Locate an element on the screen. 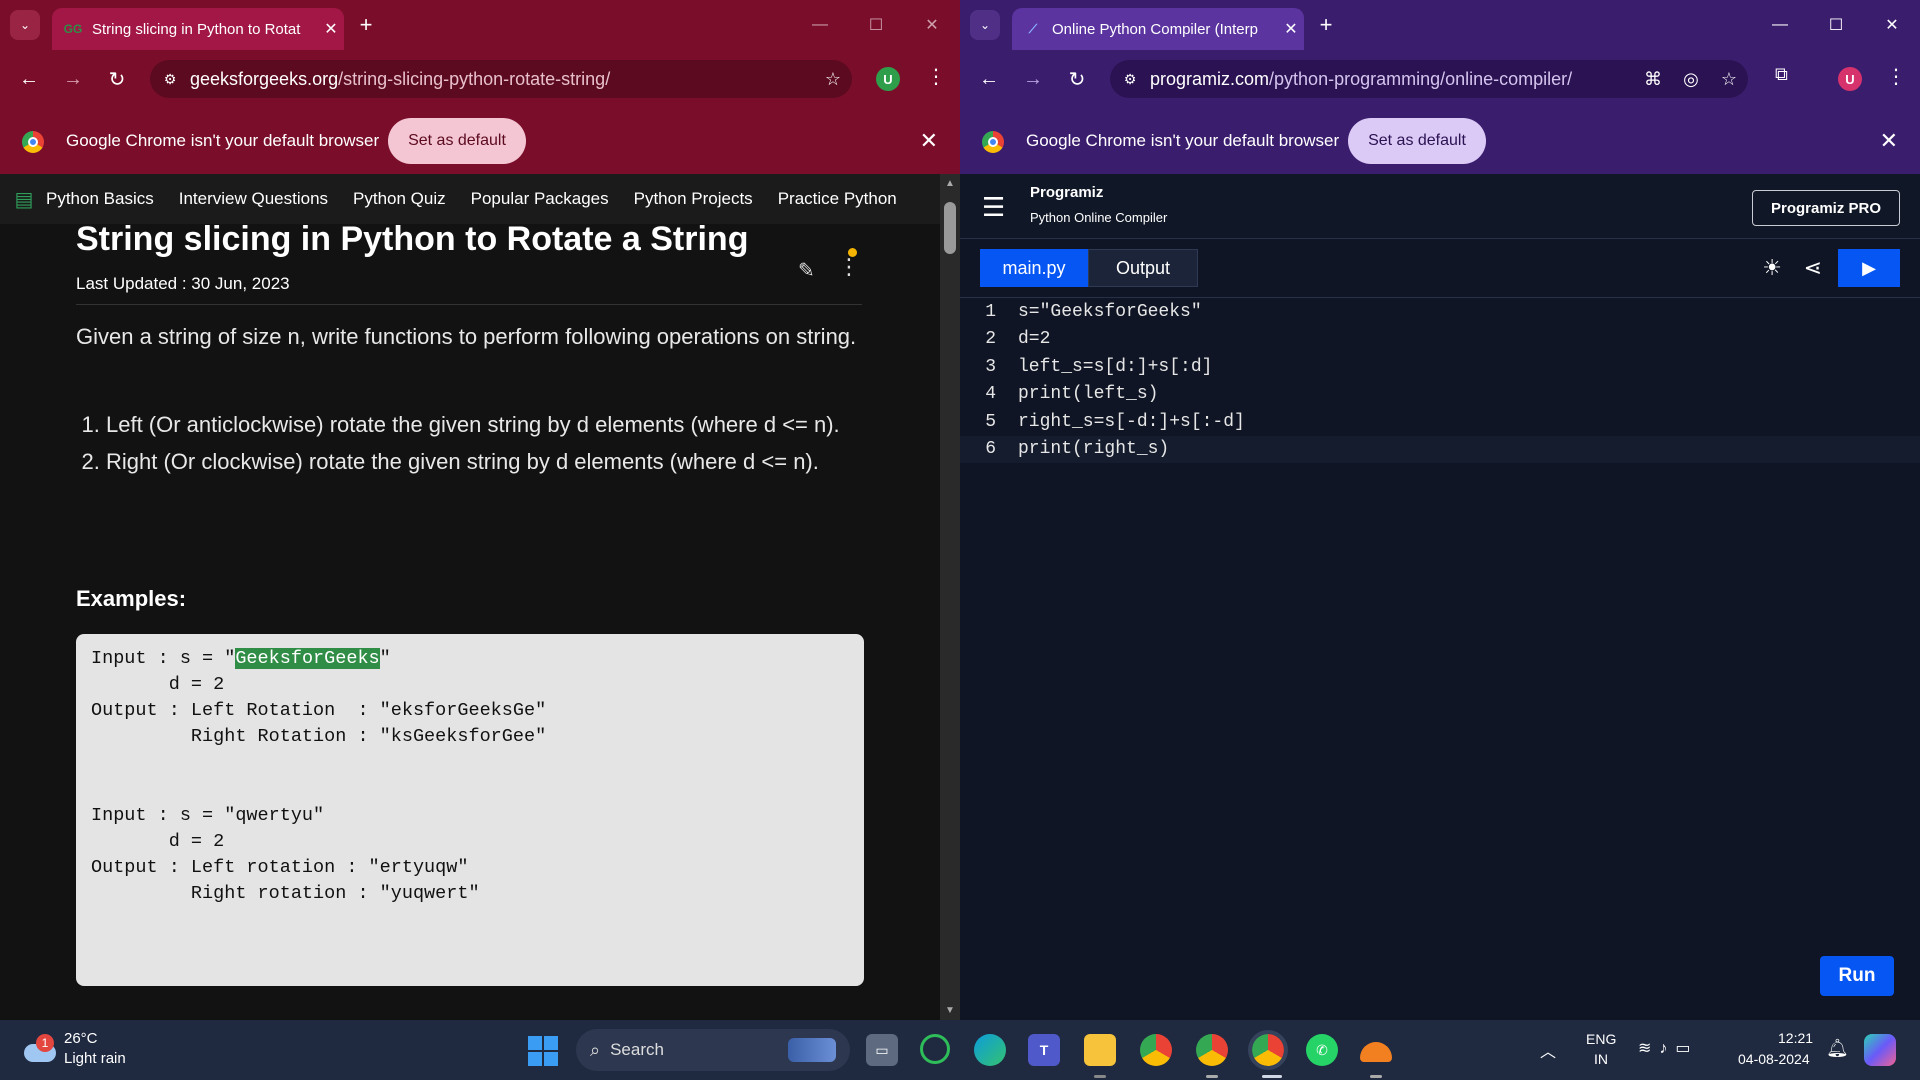 The height and width of the screenshot is (1080, 1920). nav-interview-questions: Interview Questions is located at coordinates (253, 199).